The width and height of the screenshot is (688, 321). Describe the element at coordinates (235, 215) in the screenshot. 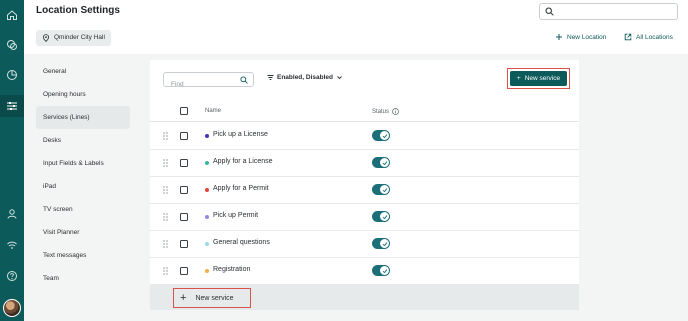

I see `service-name: Pick up Permit` at that location.